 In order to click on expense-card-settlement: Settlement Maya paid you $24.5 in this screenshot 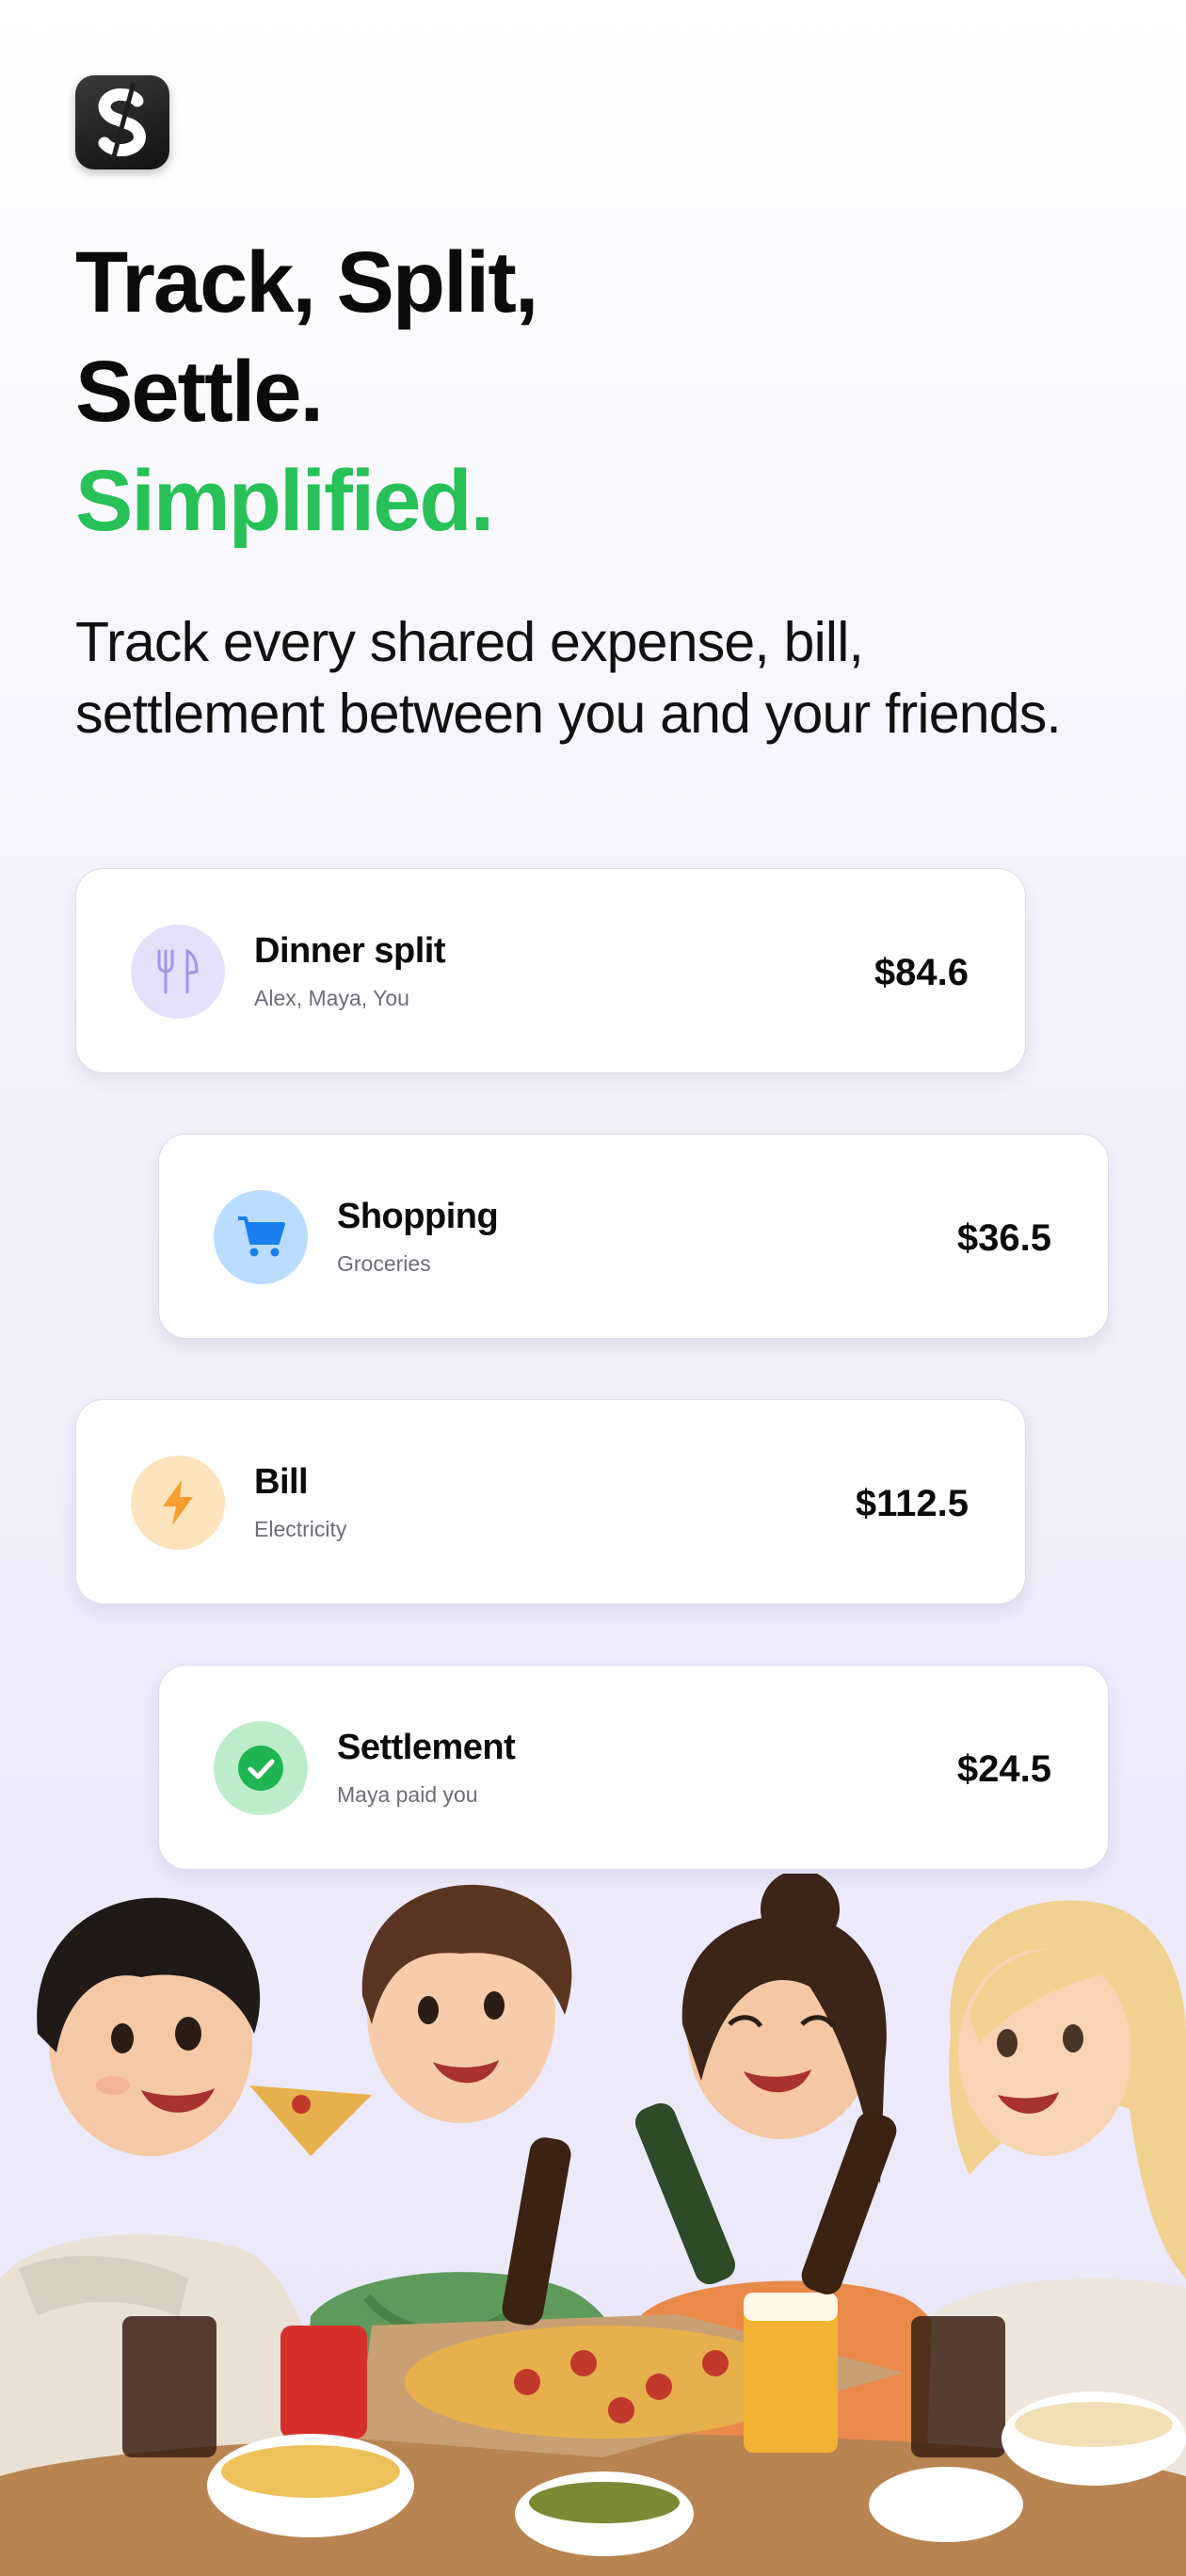, I will do `click(633, 1767)`.